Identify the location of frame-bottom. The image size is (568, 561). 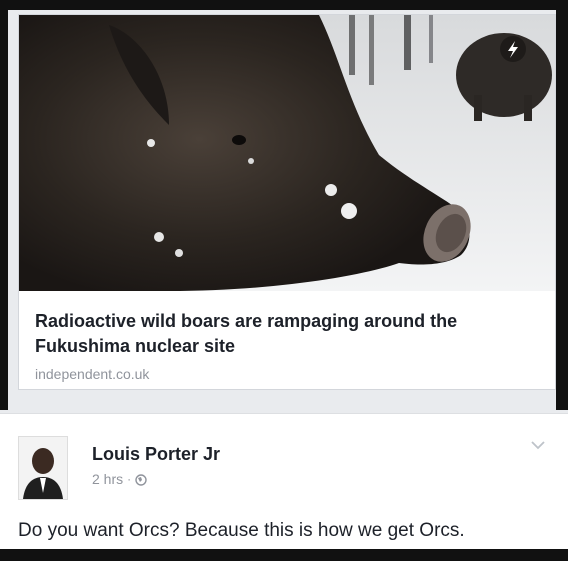
(284, 555).